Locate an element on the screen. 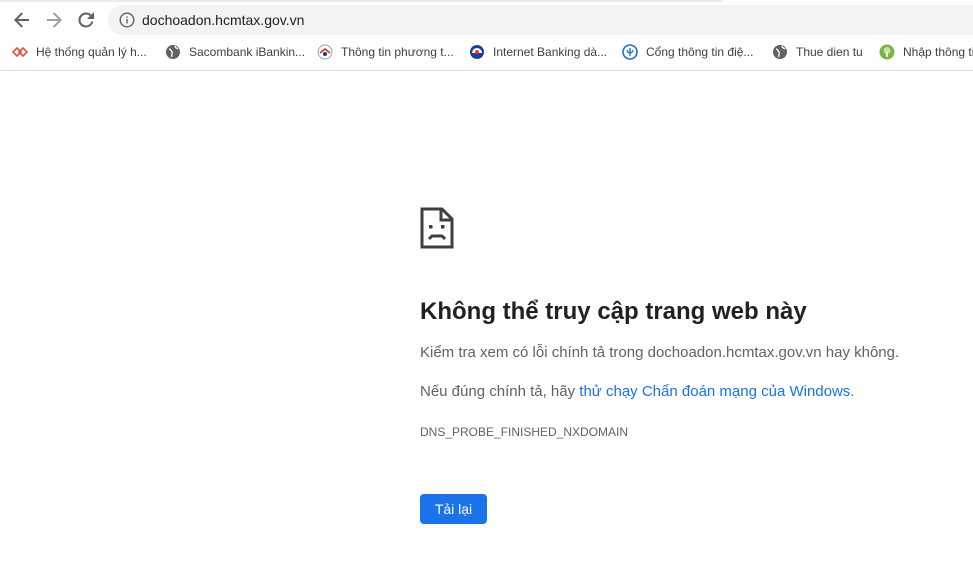 The height and width of the screenshot is (566, 973). network-diagnostics-link: thử chạy Chẩn đoán mạng của Windows is located at coordinates (714, 391).